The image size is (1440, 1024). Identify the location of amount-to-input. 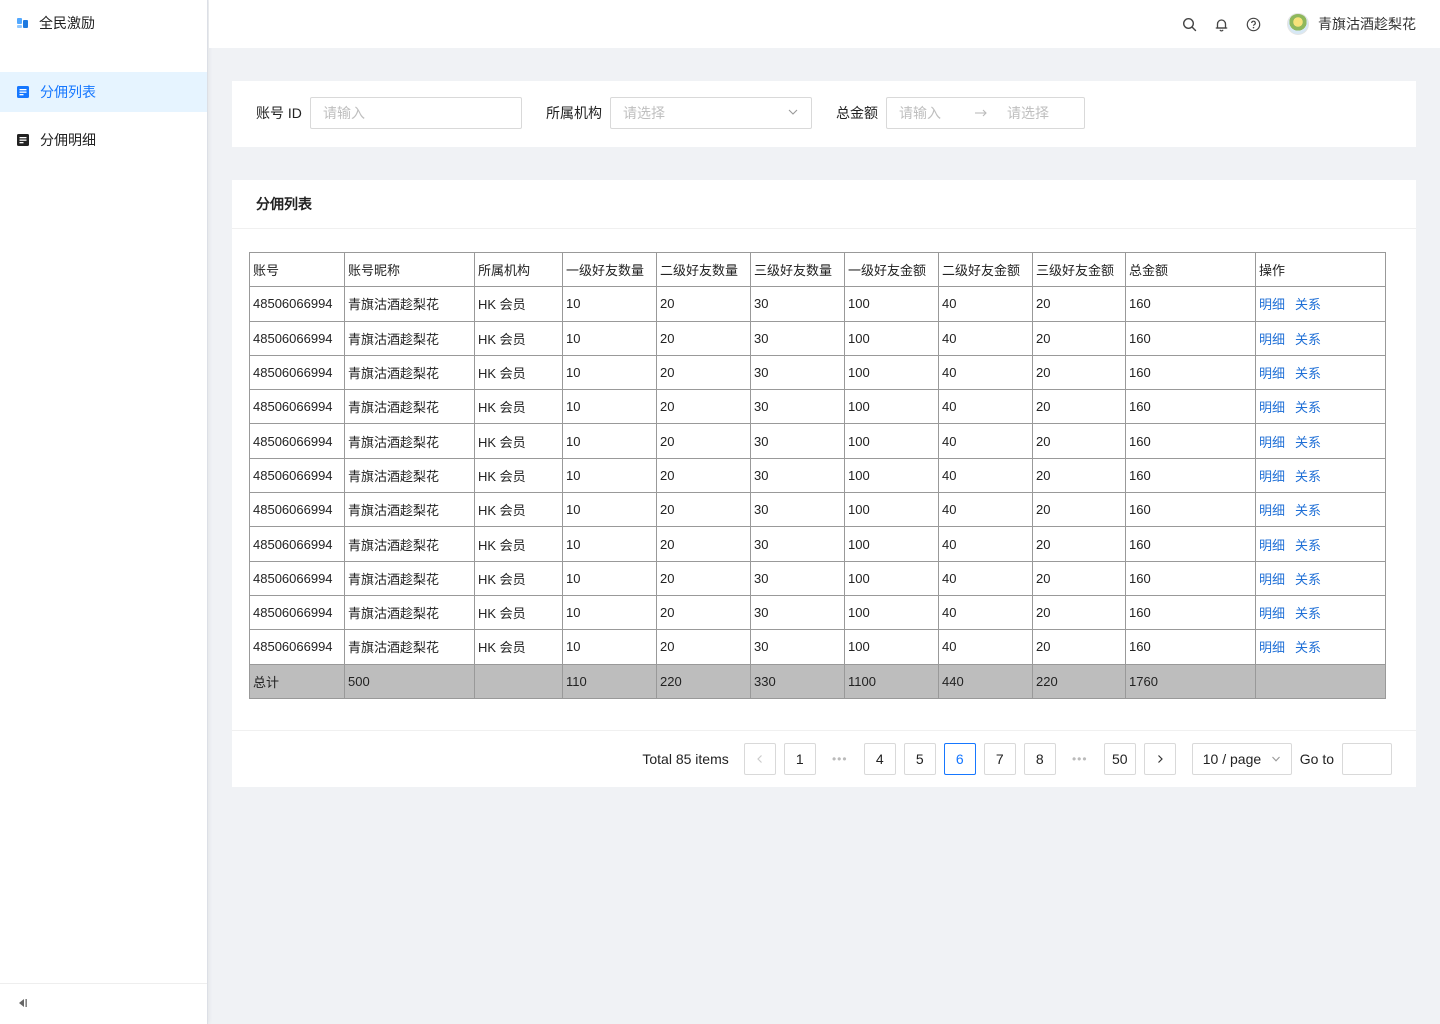
(1035, 113).